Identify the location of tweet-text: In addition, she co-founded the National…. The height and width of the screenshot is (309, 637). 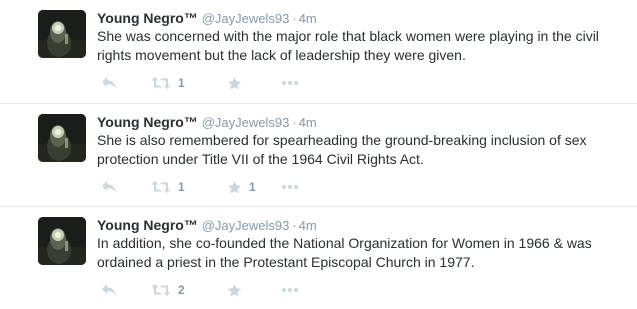
(344, 252).